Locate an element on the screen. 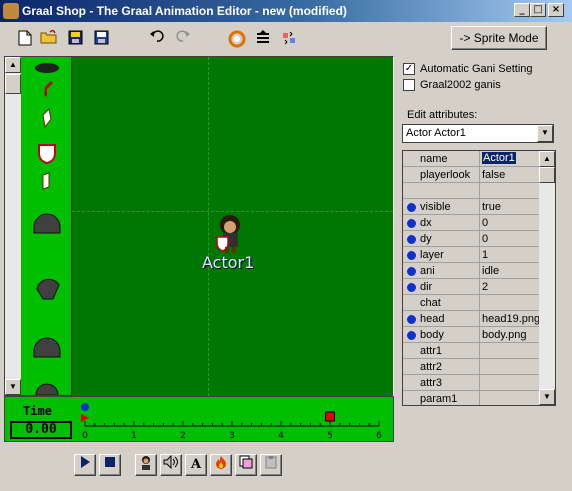 This screenshot has width=572, height=491. open-folder-icon is located at coordinates (49, 38).